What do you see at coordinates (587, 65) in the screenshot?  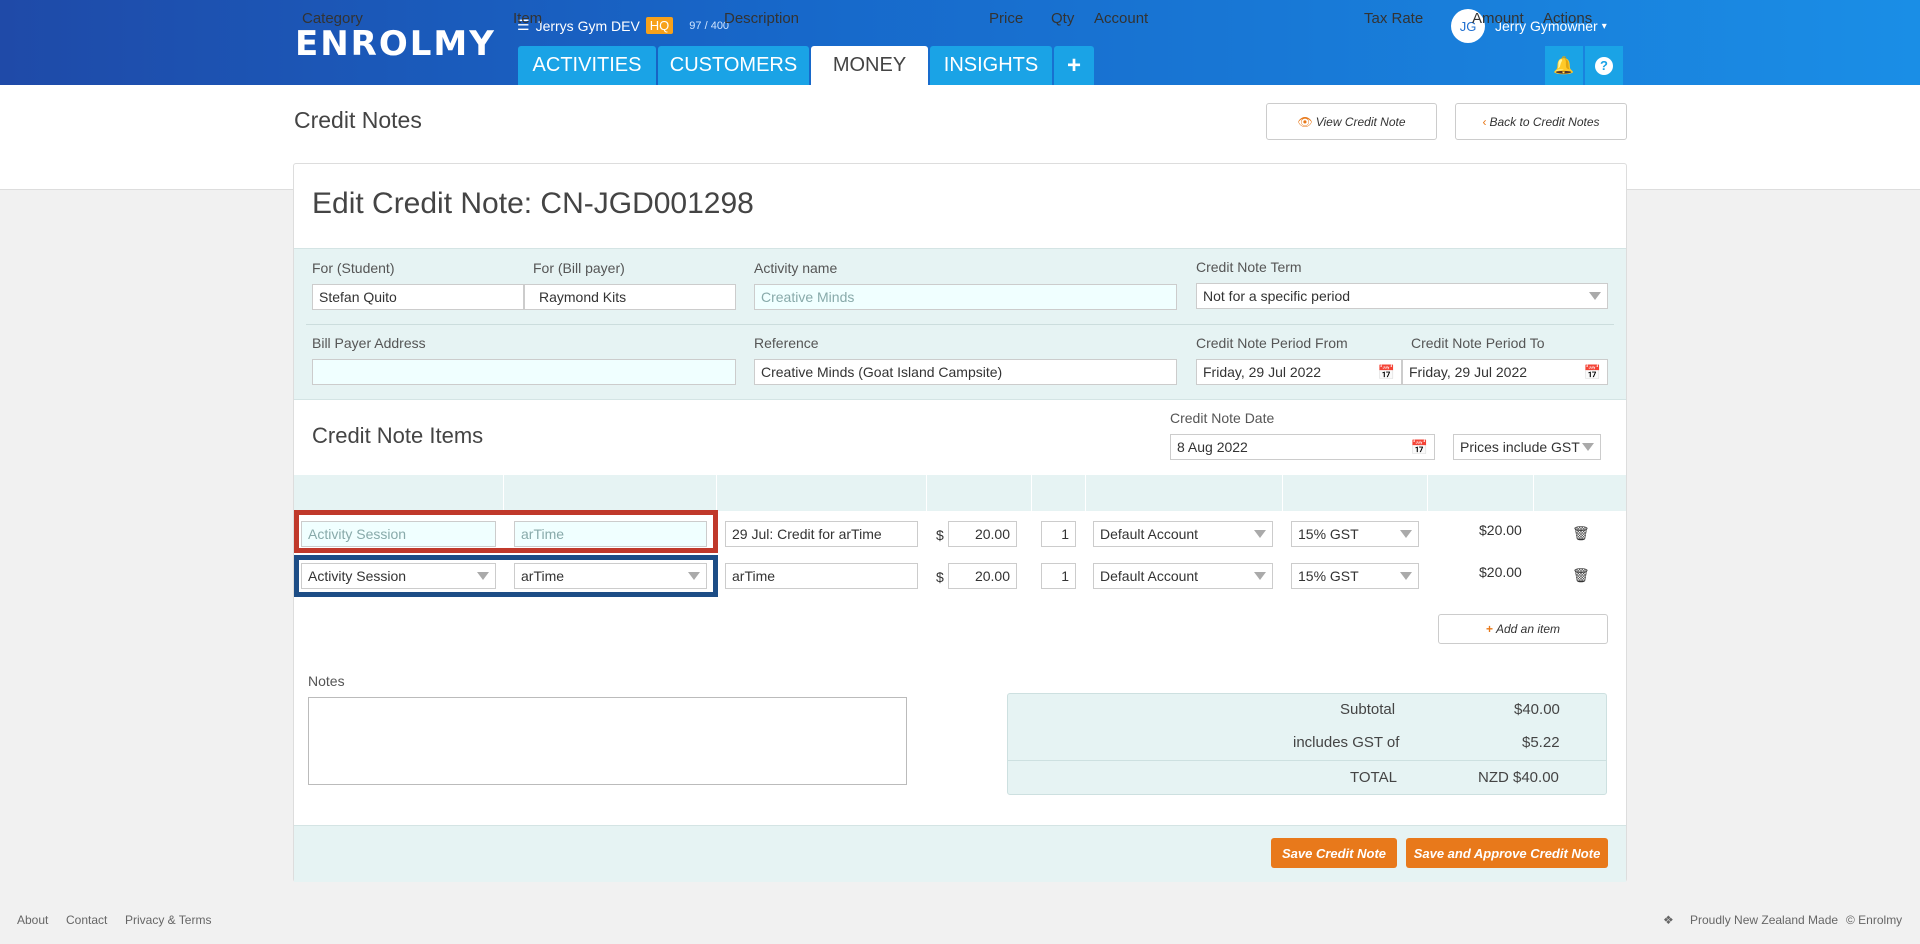 I see `tab-activities: ACTIVITIES` at bounding box center [587, 65].